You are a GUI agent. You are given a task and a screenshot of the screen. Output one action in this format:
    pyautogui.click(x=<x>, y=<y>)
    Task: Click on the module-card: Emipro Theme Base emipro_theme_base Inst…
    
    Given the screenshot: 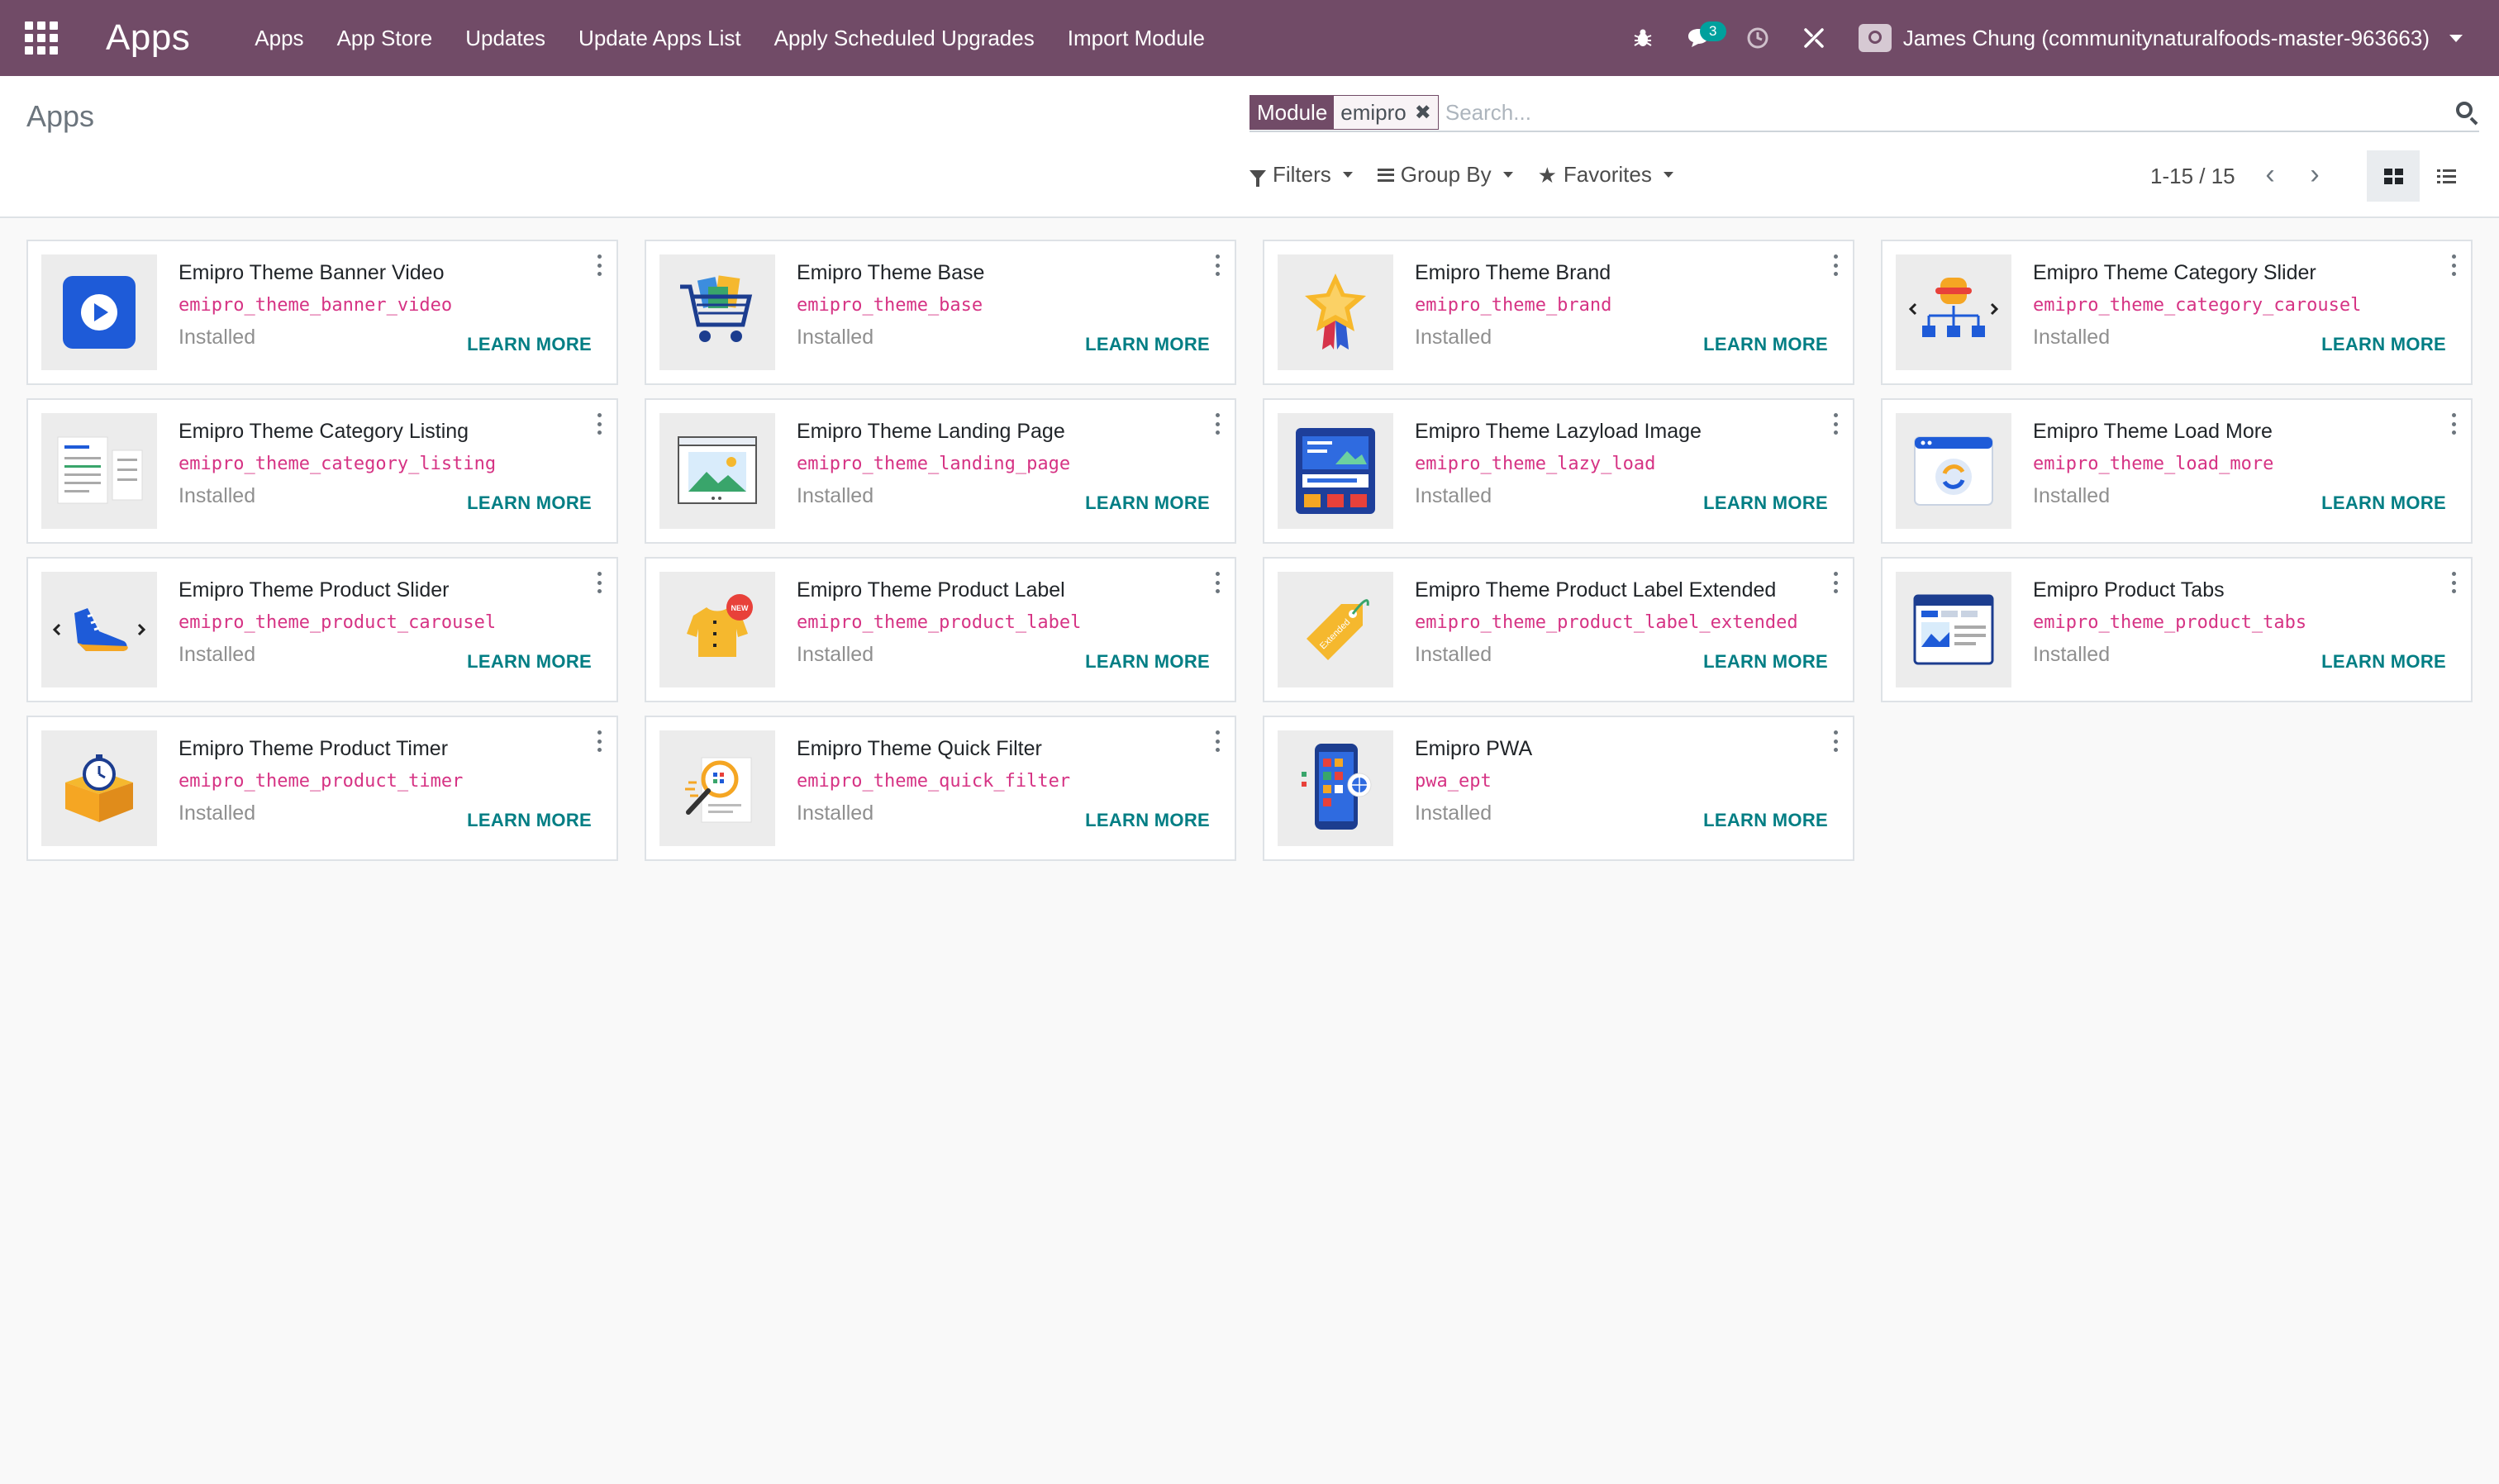 What is the action you would take?
    pyautogui.click(x=940, y=312)
    